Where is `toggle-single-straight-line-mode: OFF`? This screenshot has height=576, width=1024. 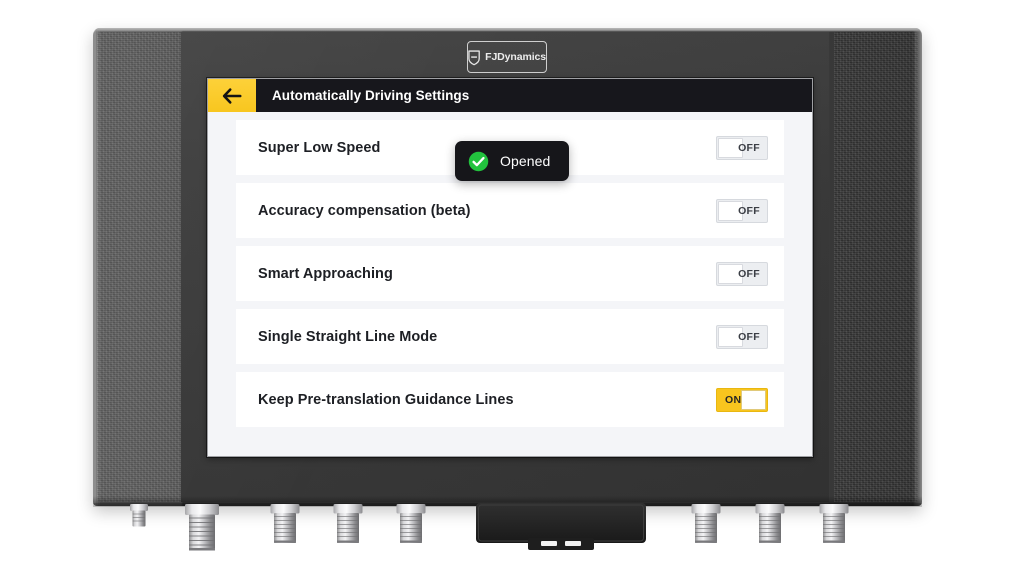 toggle-single-straight-line-mode: OFF is located at coordinates (742, 336).